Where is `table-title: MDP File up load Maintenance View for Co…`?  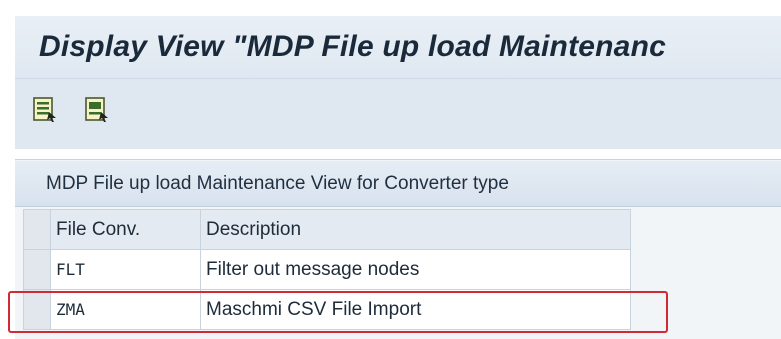
table-title: MDP File up load Maintenance View for Co… is located at coordinates (398, 184).